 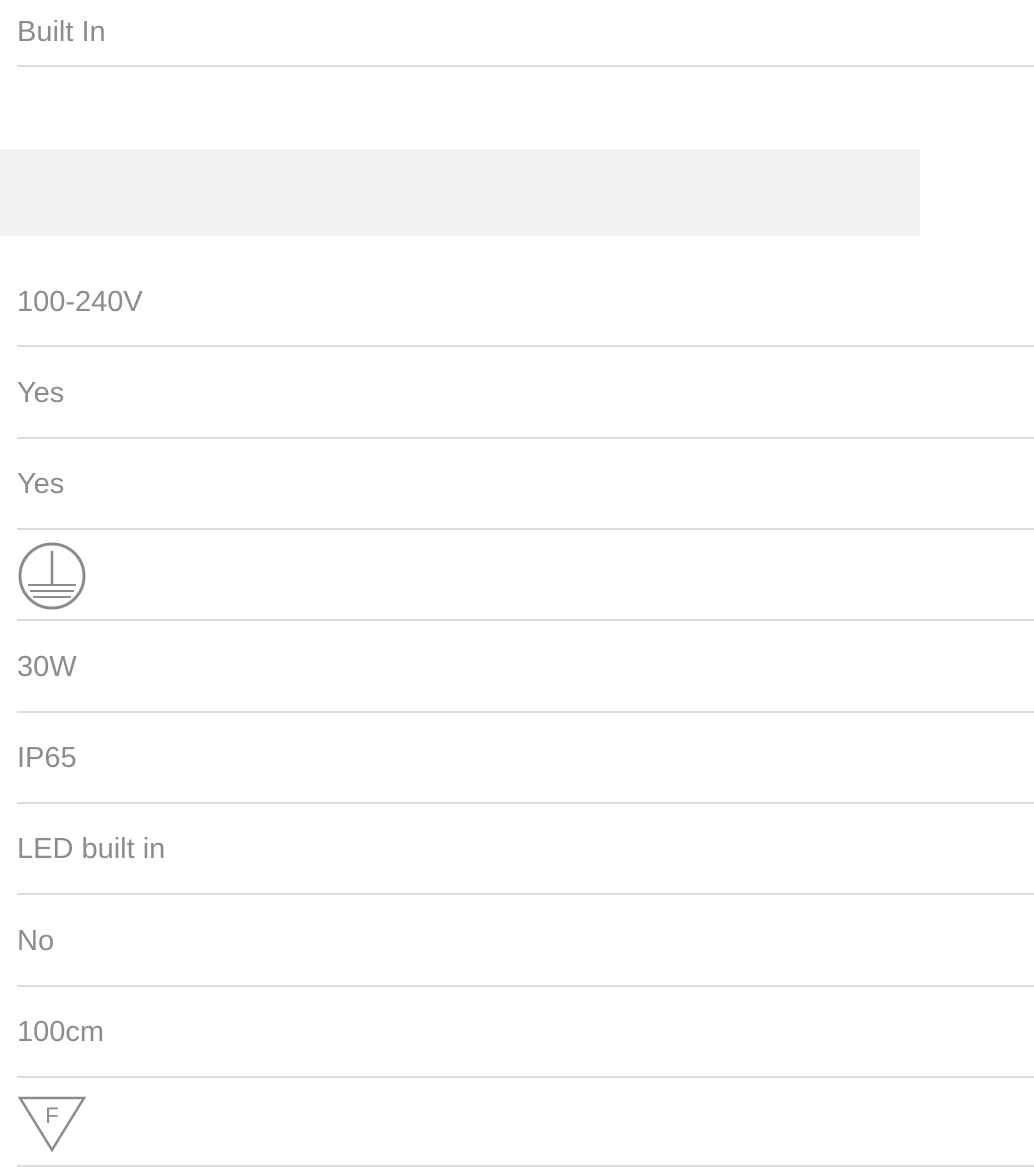 What do you see at coordinates (525, 942) in the screenshot?
I see `spec-row-no: No` at bounding box center [525, 942].